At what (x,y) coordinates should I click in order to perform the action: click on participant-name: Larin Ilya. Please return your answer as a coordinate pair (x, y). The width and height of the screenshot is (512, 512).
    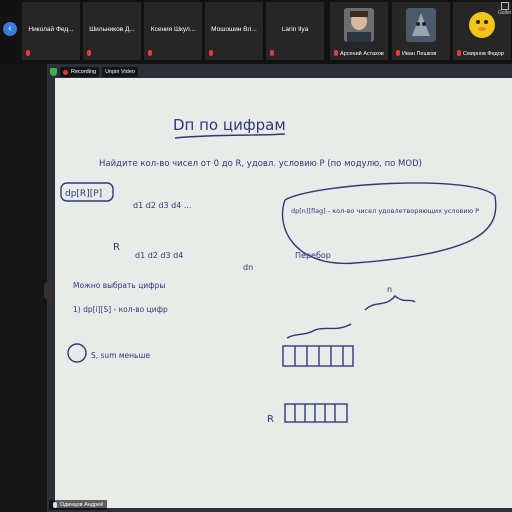
    Looking at the image, I should click on (295, 29).